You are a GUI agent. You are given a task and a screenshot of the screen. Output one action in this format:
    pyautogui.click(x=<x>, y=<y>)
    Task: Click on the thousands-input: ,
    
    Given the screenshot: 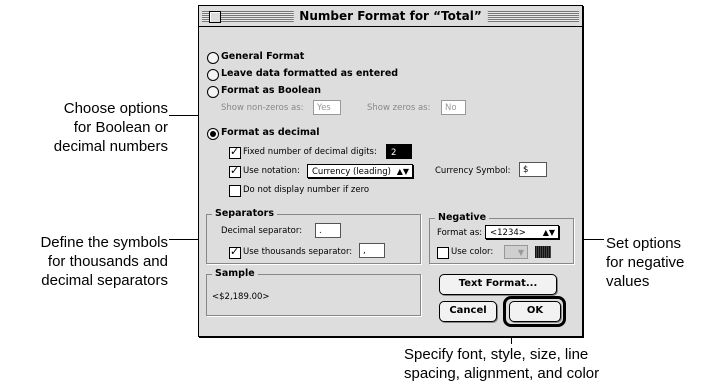 What is the action you would take?
    pyautogui.click(x=372, y=250)
    